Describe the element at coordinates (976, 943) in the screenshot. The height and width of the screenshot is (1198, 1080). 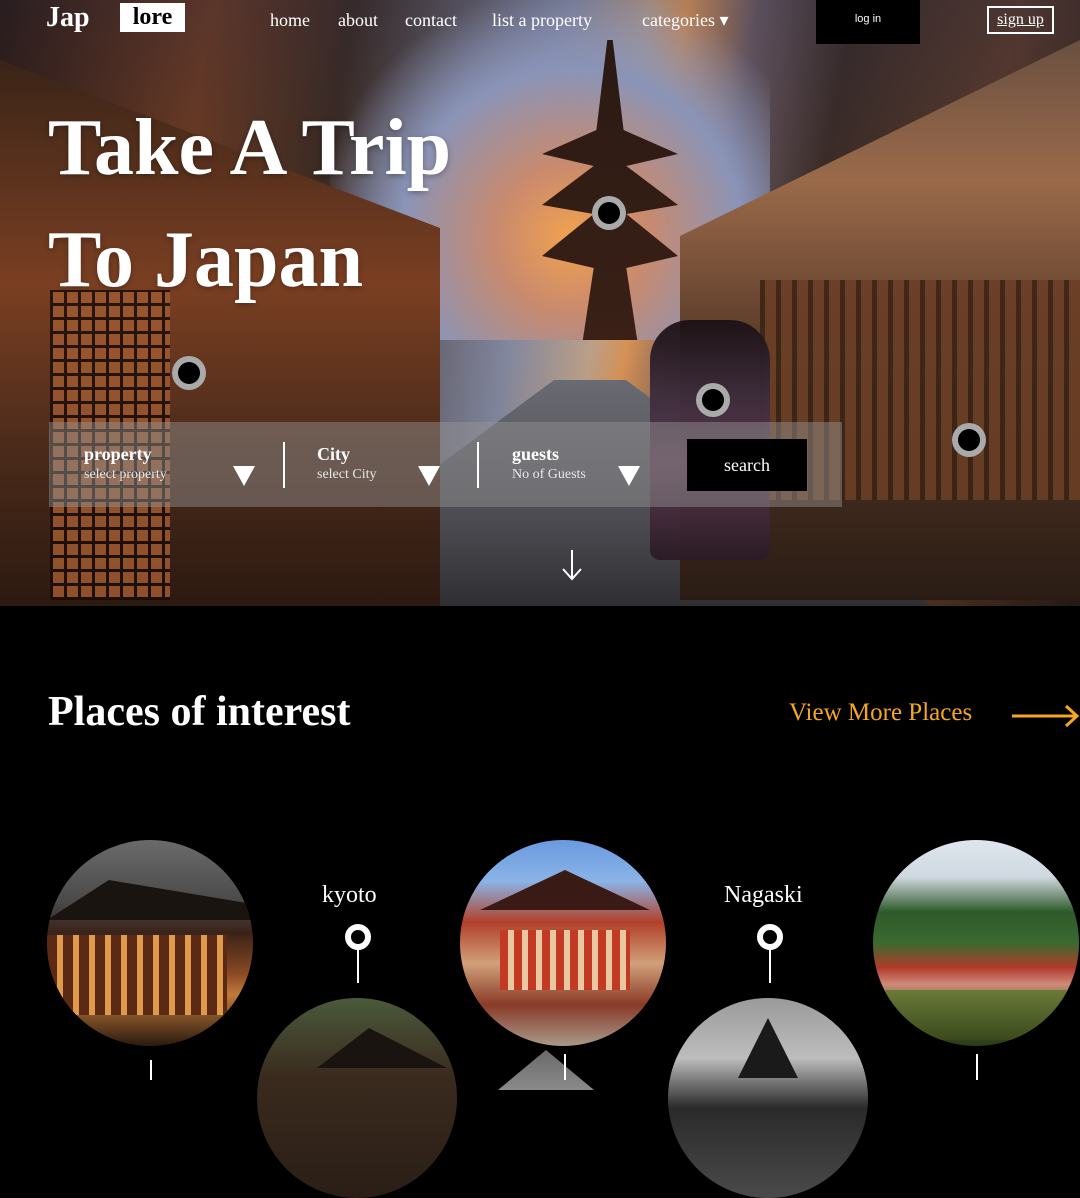
I see `place-photo-byodoin` at that location.